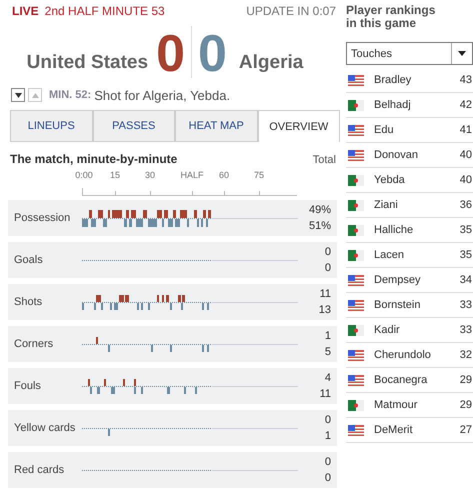 The height and width of the screenshot is (500, 473). I want to click on section-title: The match, minute-by-minute, so click(94, 159).